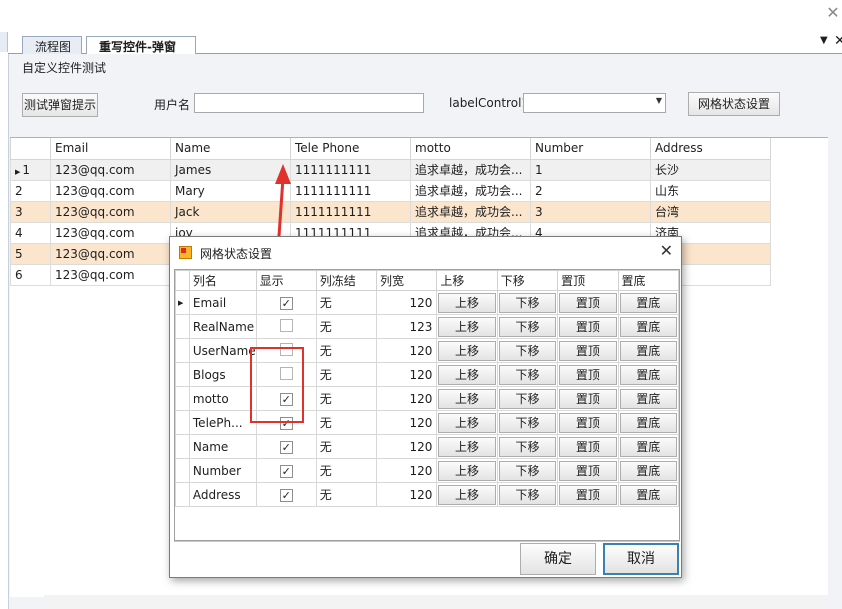  Describe the element at coordinates (824, 40) in the screenshot. I see `tab-list-dropdown-icon: ▼` at that location.